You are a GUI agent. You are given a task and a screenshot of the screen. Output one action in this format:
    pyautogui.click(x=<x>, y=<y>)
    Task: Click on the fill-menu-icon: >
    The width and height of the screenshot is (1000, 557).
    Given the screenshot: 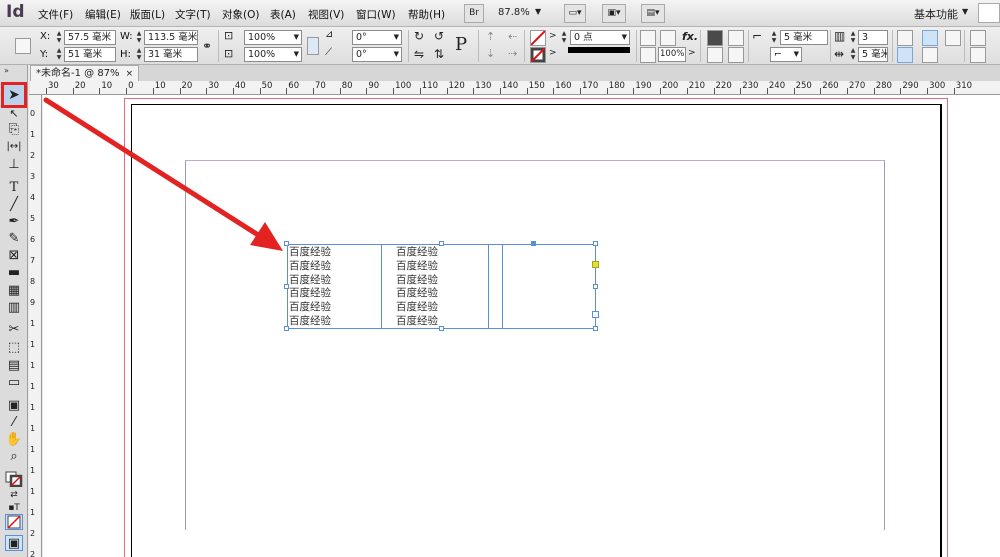 What is the action you would take?
    pyautogui.click(x=553, y=36)
    